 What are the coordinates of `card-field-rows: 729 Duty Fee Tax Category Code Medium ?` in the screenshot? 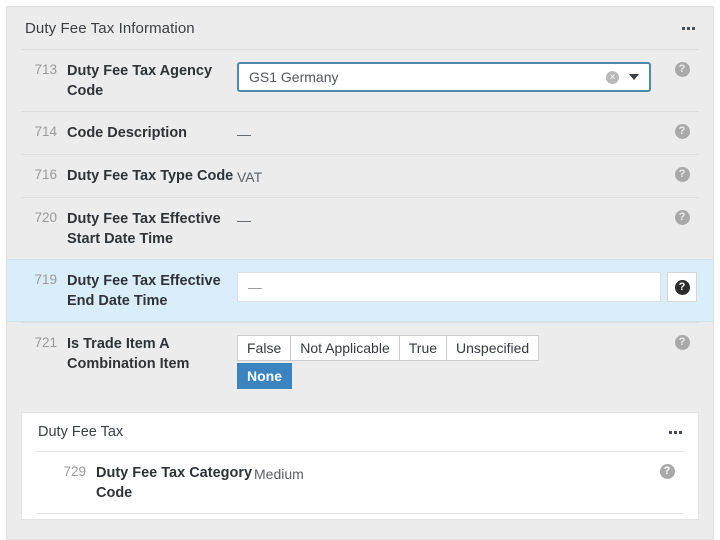 It's located at (360, 485).